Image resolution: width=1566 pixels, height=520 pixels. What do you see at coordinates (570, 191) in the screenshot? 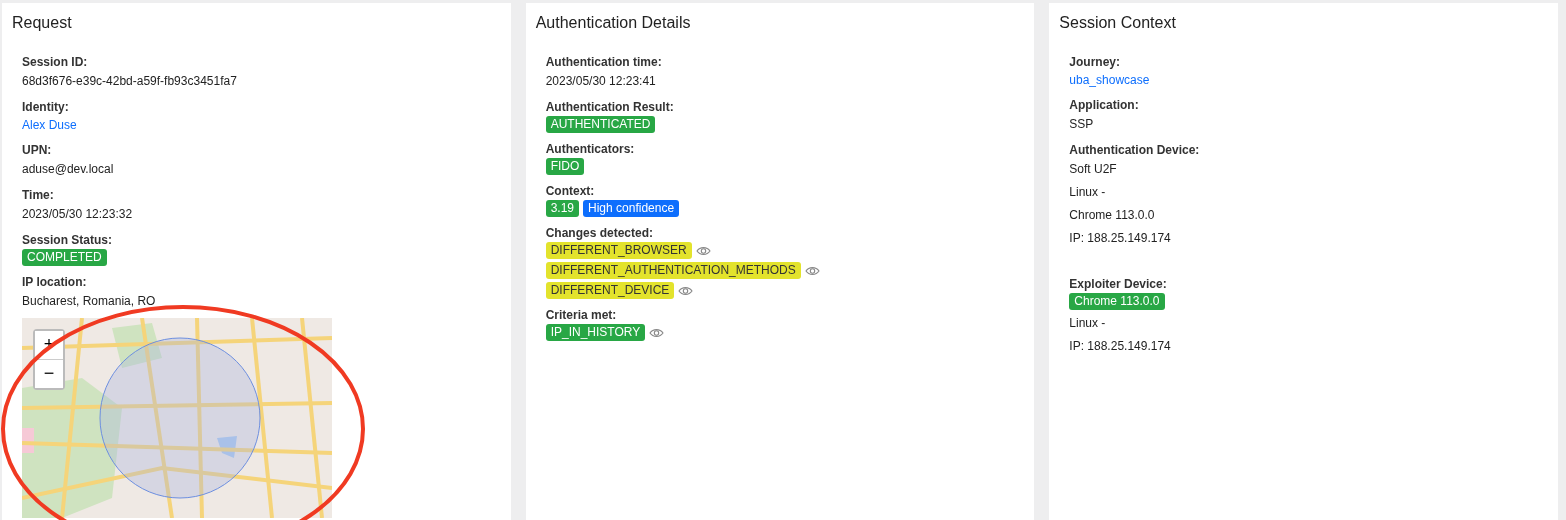
I see `field-label: Context:` at bounding box center [570, 191].